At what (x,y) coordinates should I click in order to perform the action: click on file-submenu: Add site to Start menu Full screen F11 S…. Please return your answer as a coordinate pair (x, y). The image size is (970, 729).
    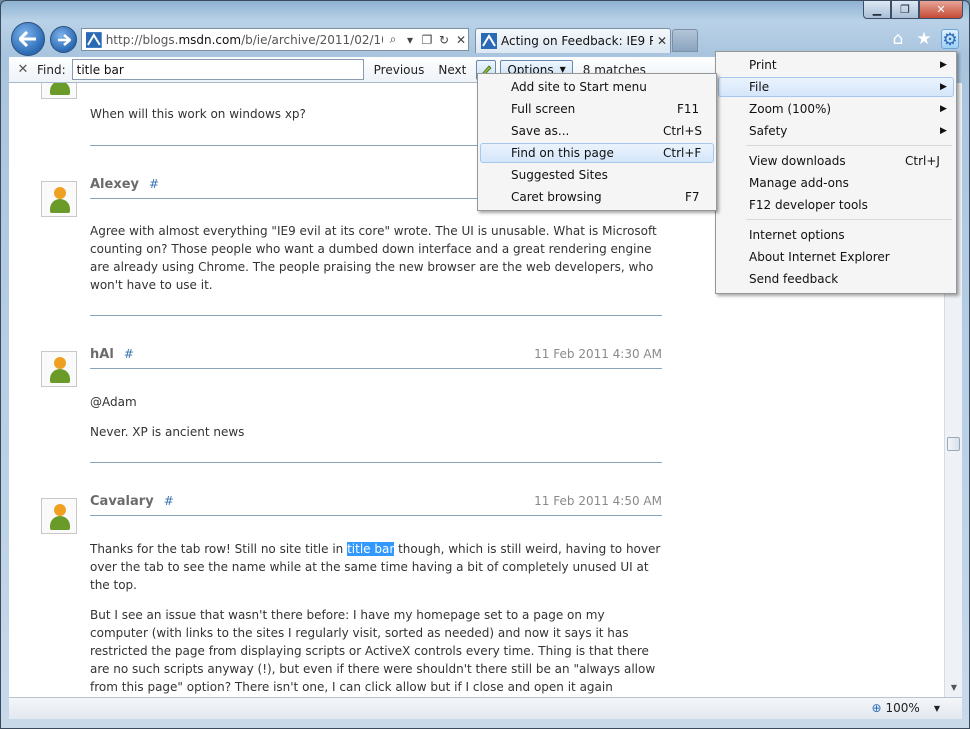
    Looking at the image, I should click on (597, 142).